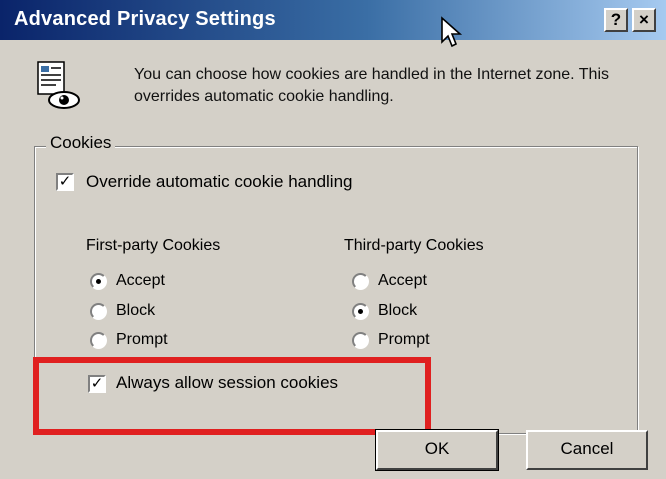 This screenshot has height=479, width=666. Describe the element at coordinates (414, 245) in the screenshot. I see `third-party-heading: Third-party Cookies` at that location.